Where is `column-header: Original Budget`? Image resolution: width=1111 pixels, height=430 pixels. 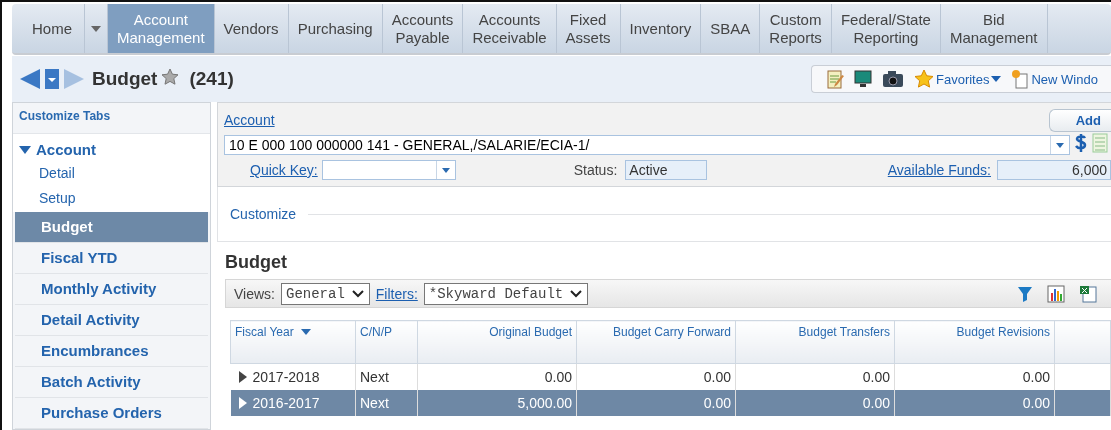
column-header: Original Budget is located at coordinates (497, 342).